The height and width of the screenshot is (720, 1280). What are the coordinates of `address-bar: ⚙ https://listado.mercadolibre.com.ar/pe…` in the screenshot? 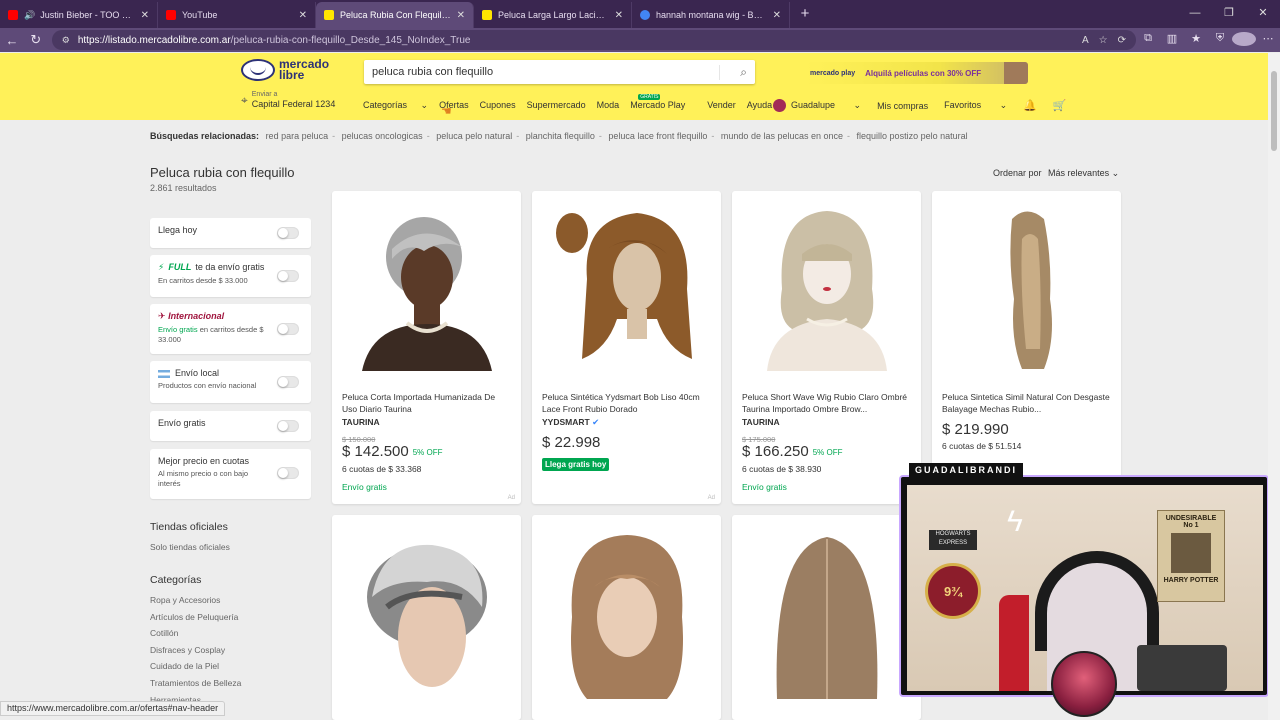 It's located at (593, 40).